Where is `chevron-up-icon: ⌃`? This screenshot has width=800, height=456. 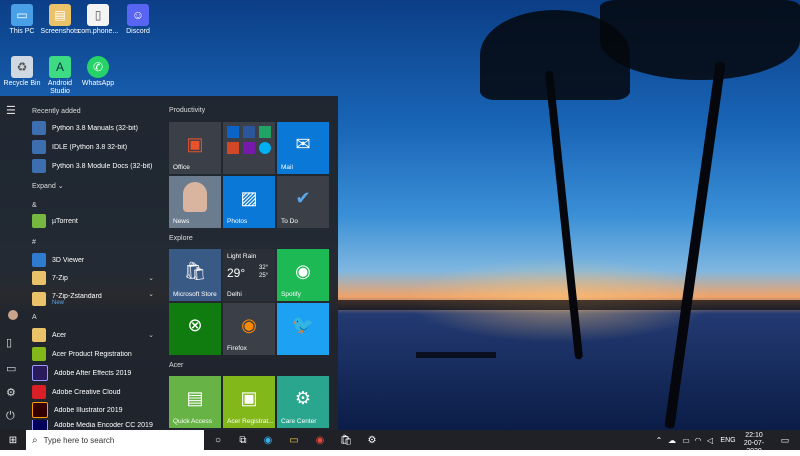
chevron-up-icon: ⌃ is located at coordinates (659, 440).